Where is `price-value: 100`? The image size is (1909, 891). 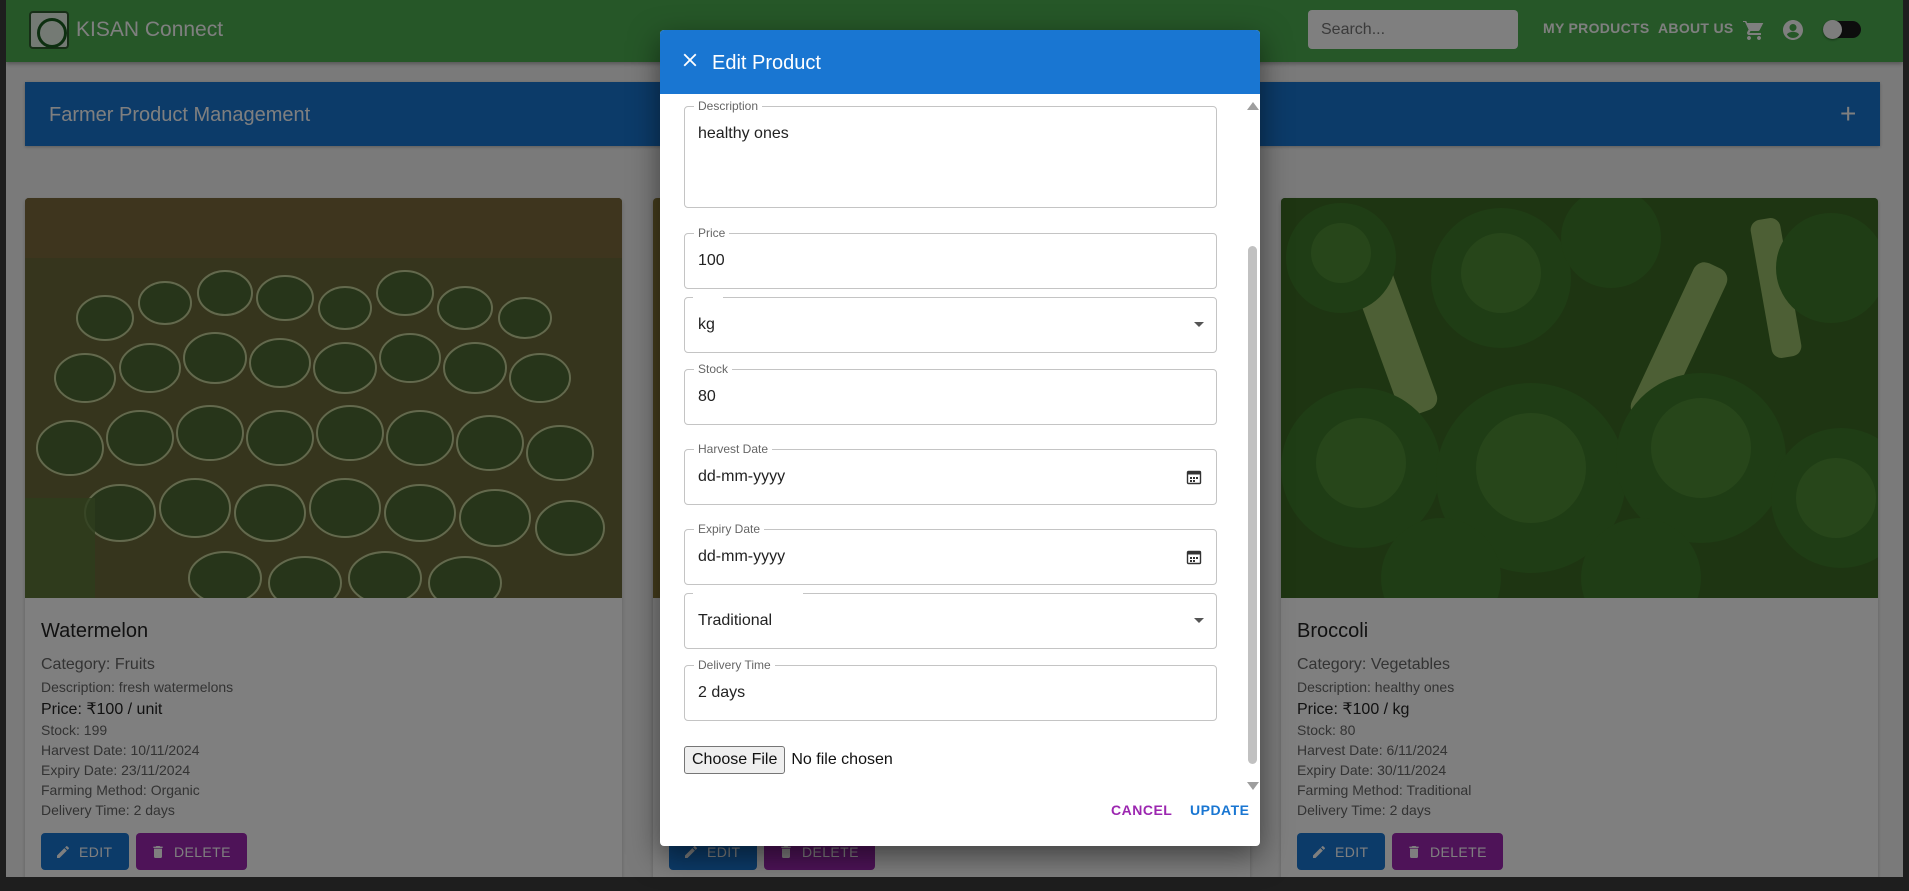
price-value: 100 is located at coordinates (711, 260).